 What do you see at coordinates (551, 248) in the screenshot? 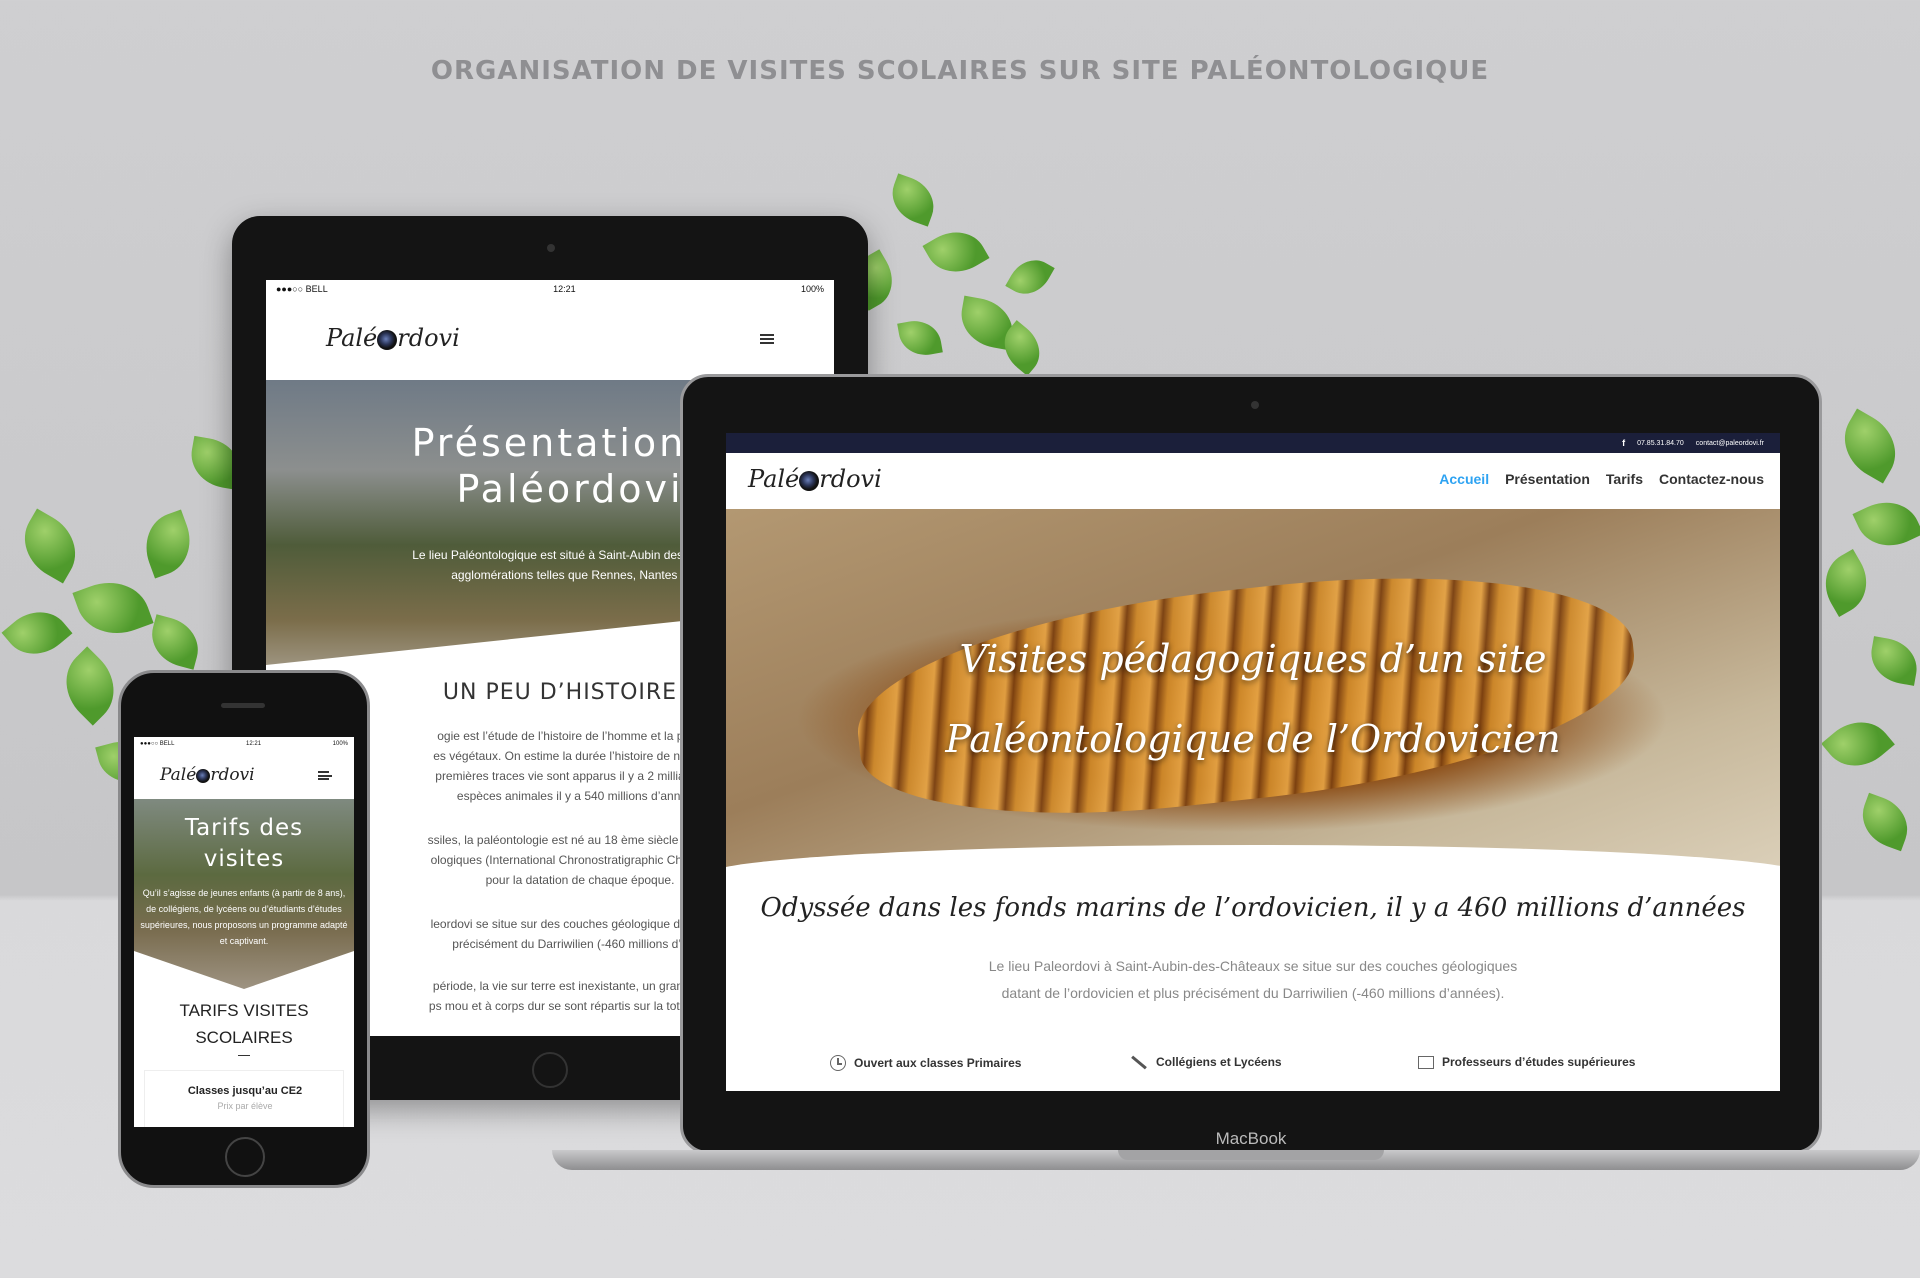
I see `tablet-camera` at bounding box center [551, 248].